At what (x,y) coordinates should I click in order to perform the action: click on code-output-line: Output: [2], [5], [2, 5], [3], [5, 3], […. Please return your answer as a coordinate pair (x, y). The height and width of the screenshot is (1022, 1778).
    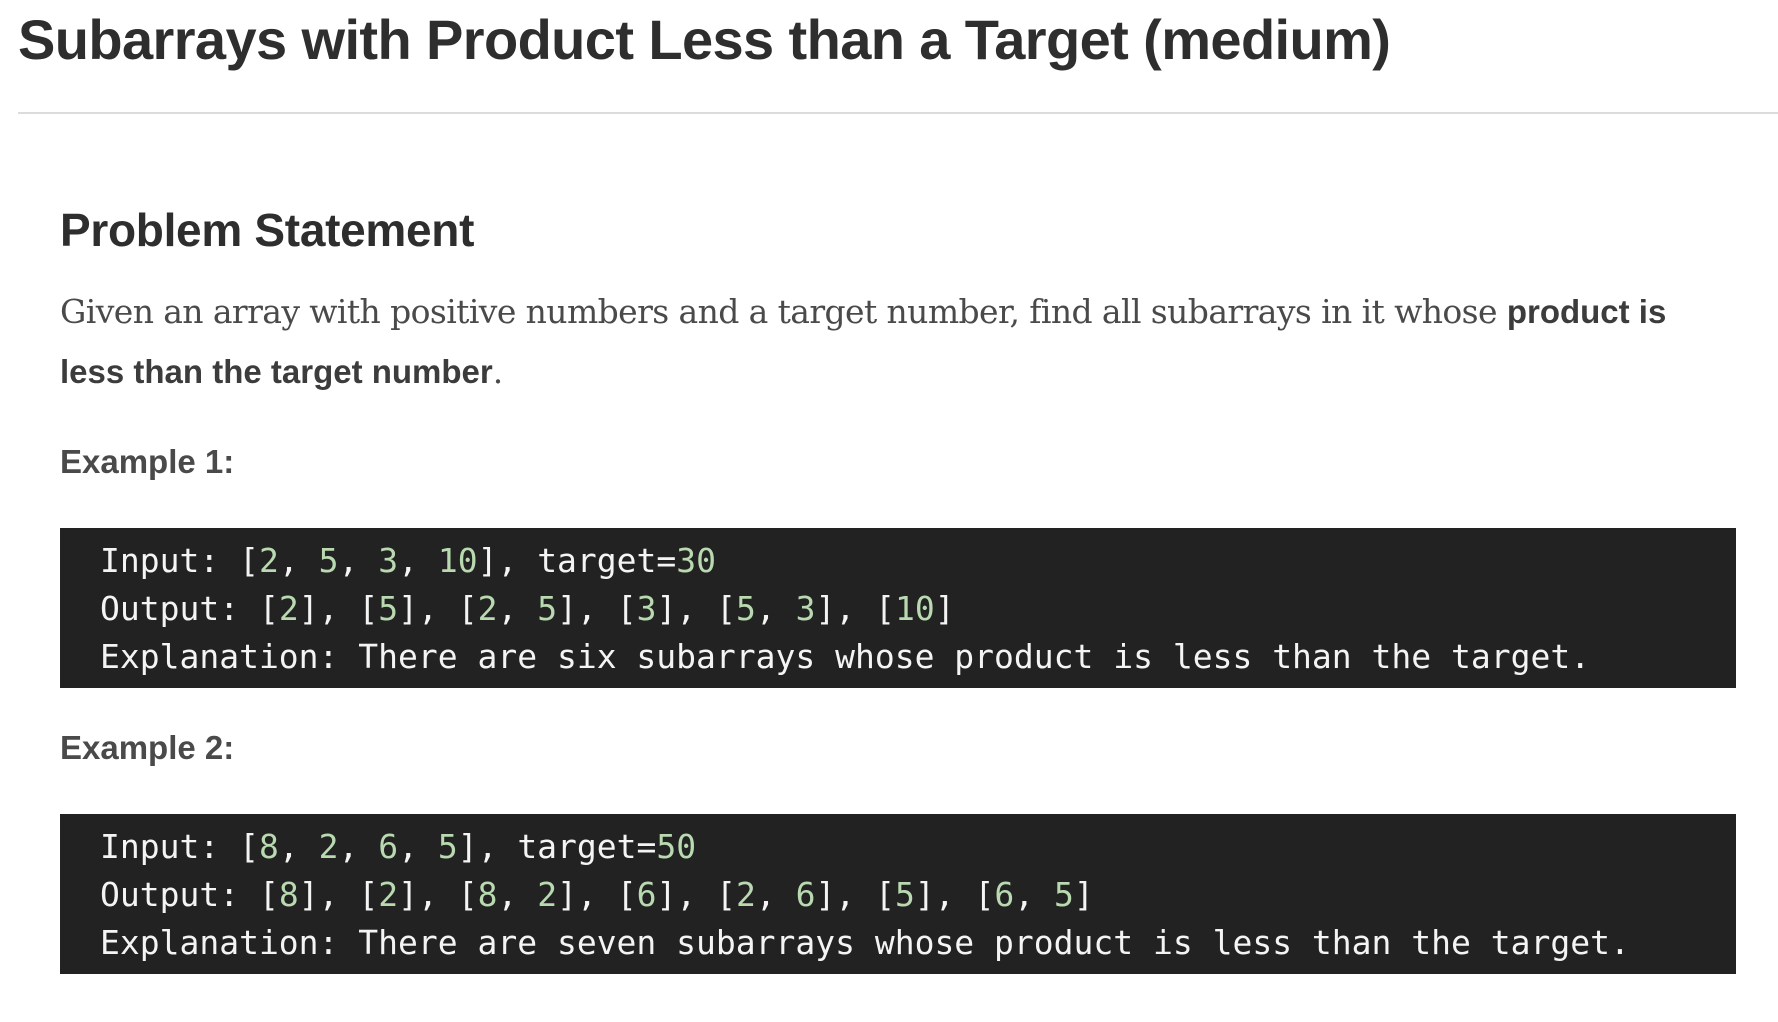
    Looking at the image, I should click on (527, 608).